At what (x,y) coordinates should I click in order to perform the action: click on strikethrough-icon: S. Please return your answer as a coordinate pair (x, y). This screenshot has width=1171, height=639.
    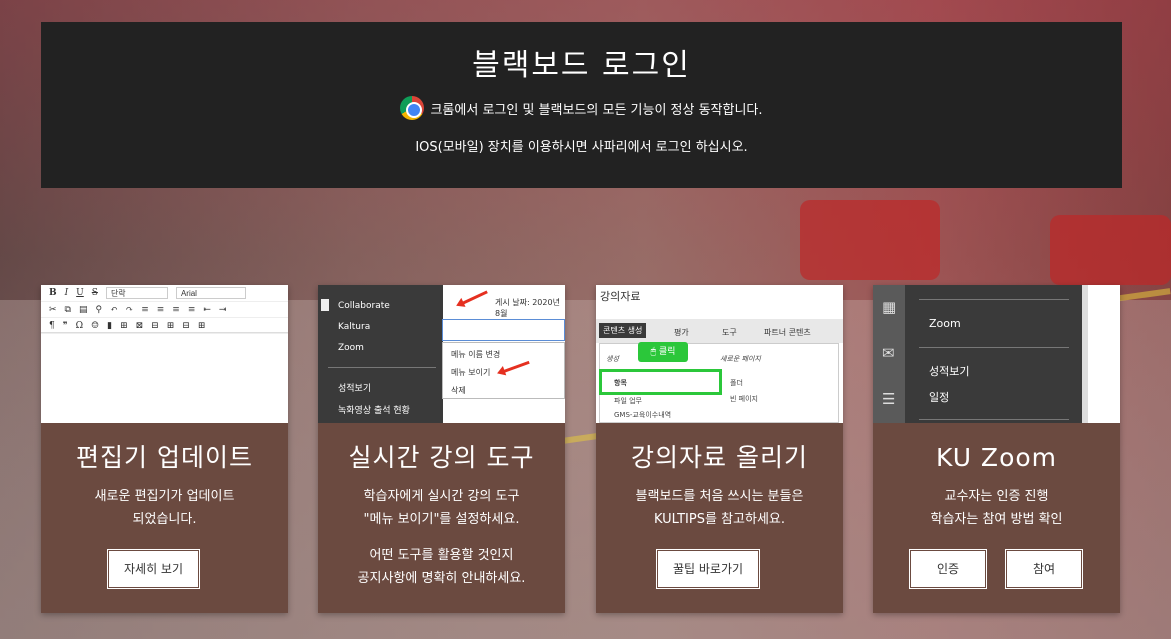
    Looking at the image, I should click on (94, 293).